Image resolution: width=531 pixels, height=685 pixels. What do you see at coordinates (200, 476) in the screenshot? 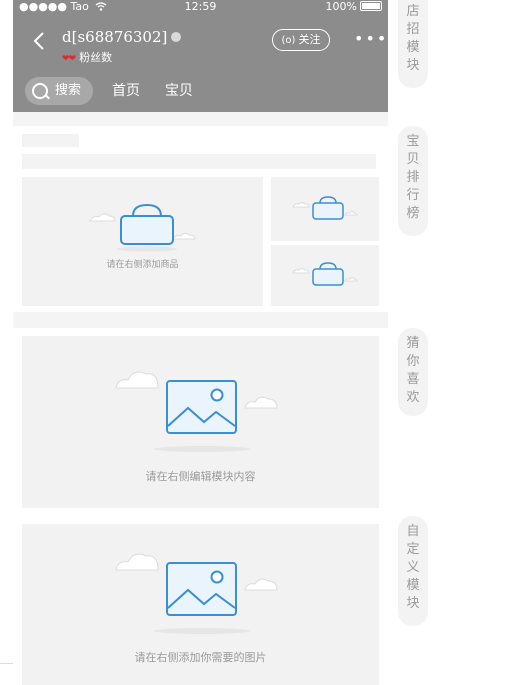
I see `edit-module-hint: 请在右侧编辑模块内容` at bounding box center [200, 476].